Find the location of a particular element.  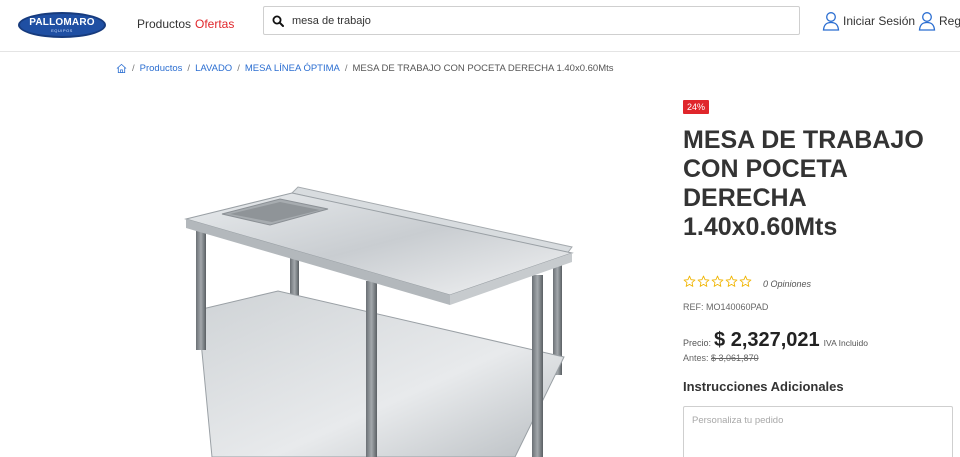

home-icon is located at coordinates (121, 68).